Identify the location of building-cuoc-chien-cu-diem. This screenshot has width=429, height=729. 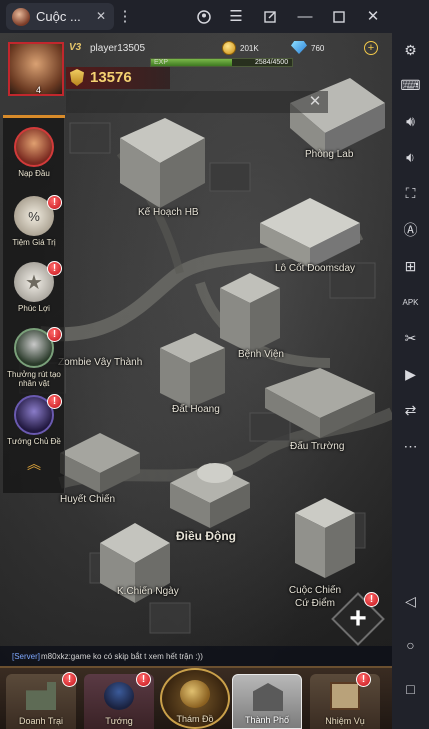
(325, 538).